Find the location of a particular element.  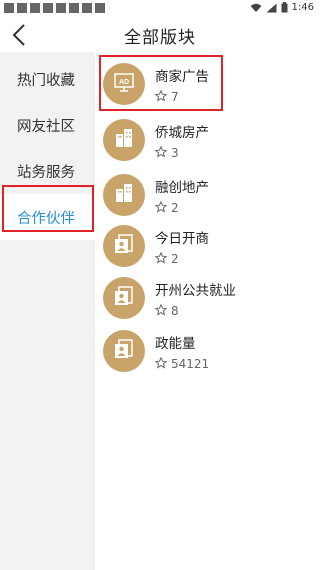

board-item-today-kaishang: 今日开商 2 is located at coordinates (210, 253).